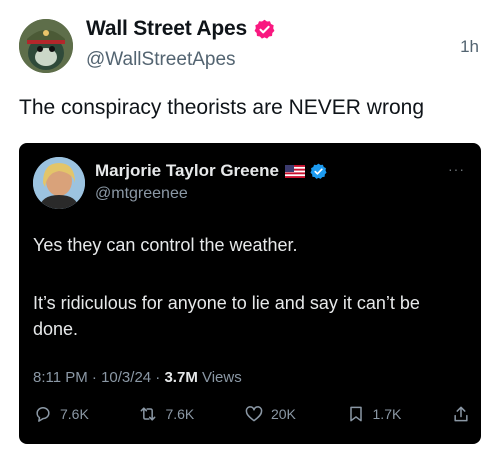 The image size is (500, 465). Describe the element at coordinates (46, 46) in the screenshot. I see `author-avatar` at that location.